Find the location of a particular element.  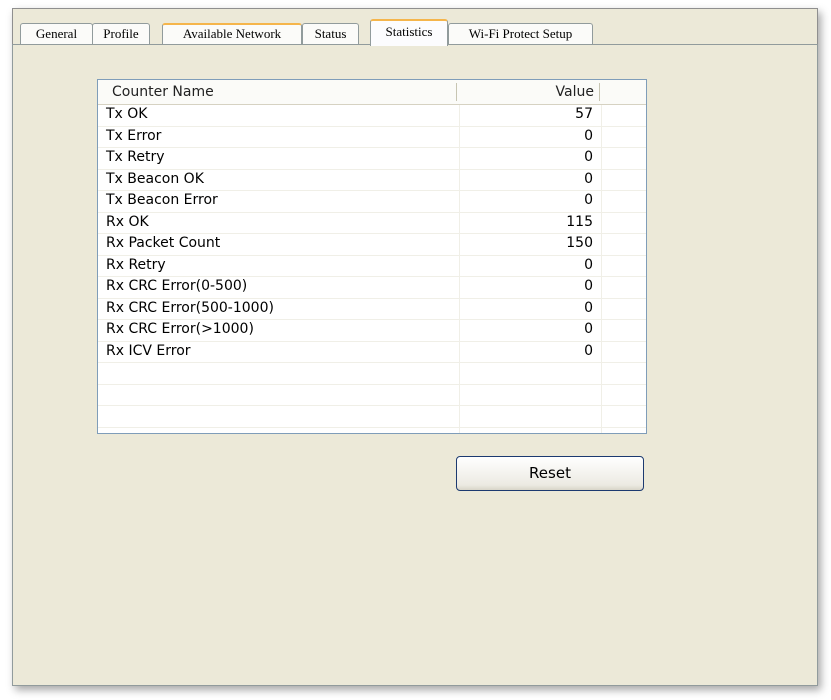

counter-value-cell: 57 is located at coordinates (584, 114).